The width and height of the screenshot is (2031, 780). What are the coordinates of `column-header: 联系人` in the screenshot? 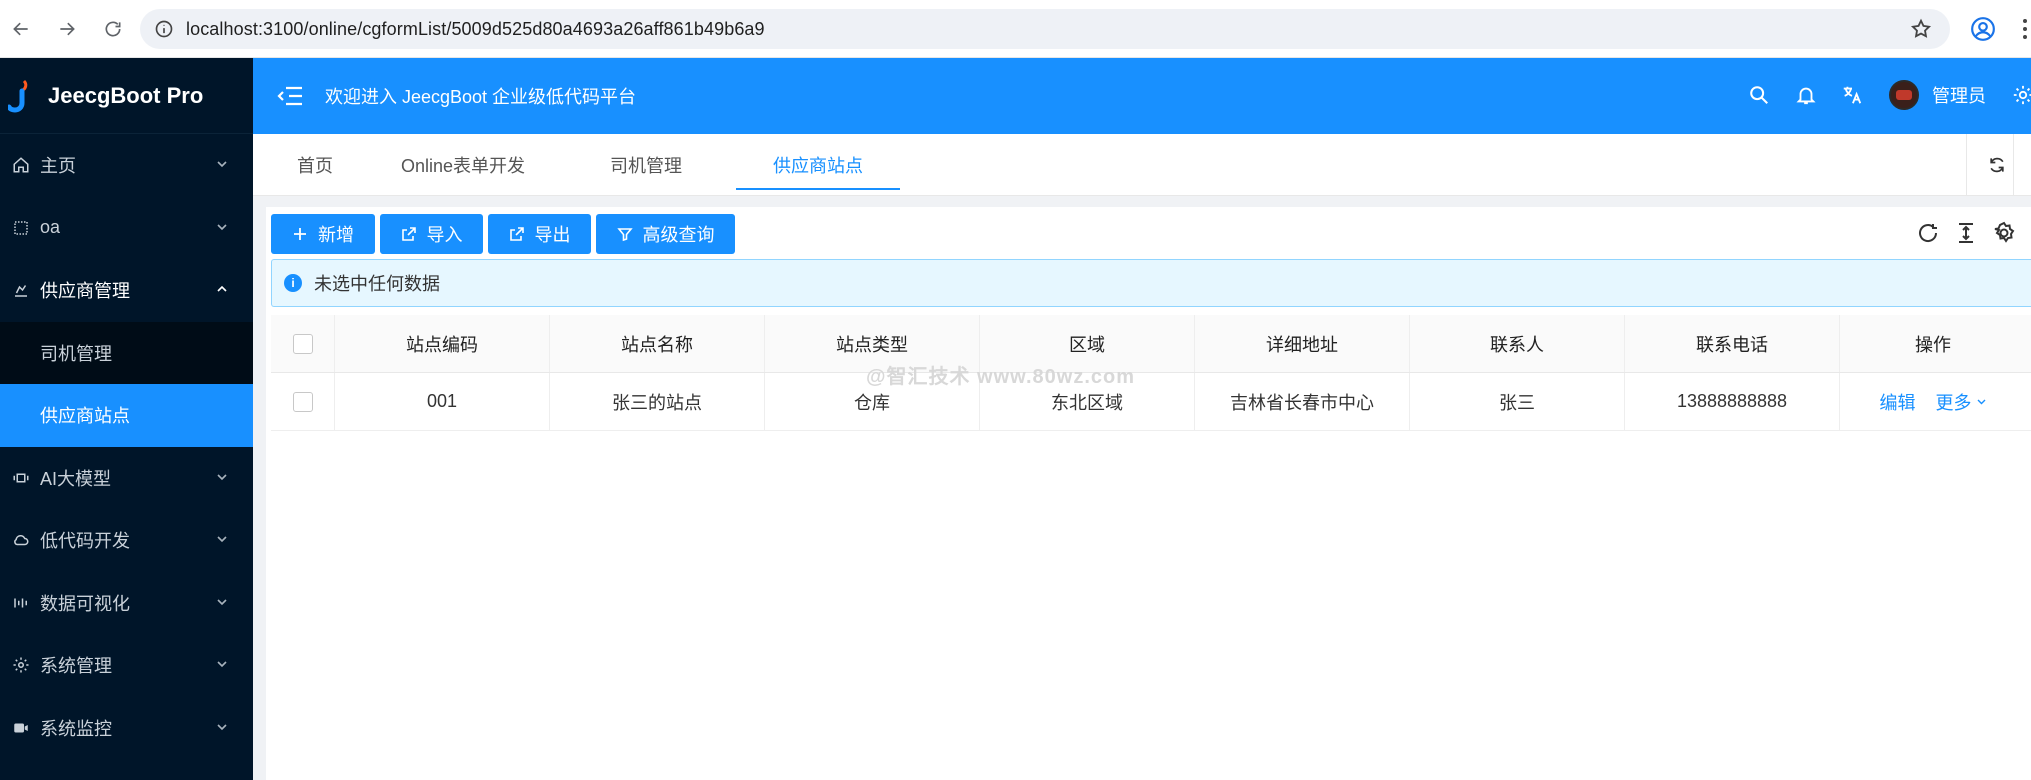 It's located at (1517, 343).